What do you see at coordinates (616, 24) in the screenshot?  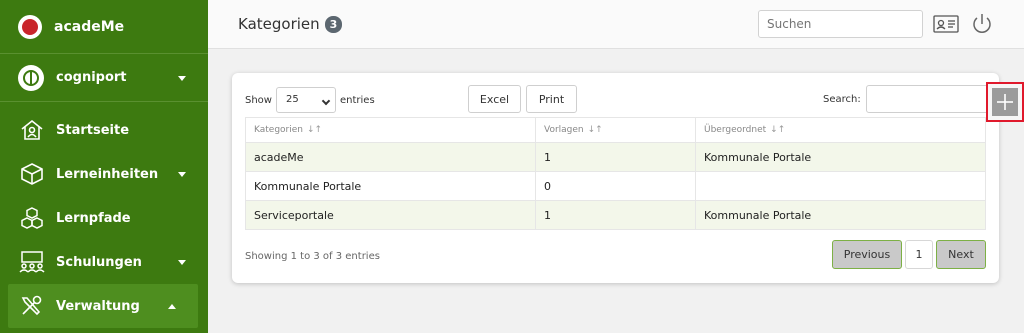 I see `topbar: Kategorien 3` at bounding box center [616, 24].